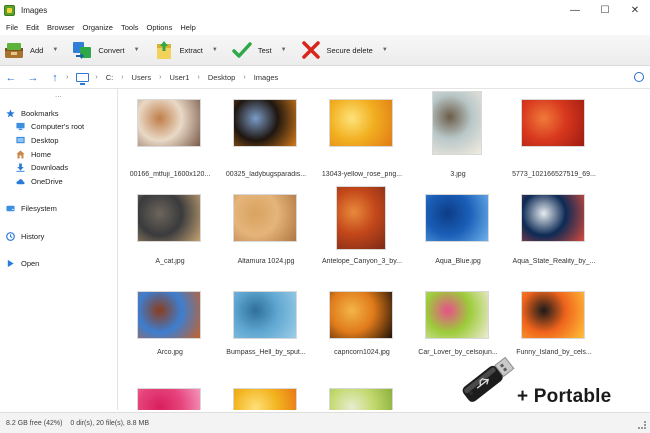 This screenshot has height=433, width=650. I want to click on portable-badge: + Portable, so click(552, 376).